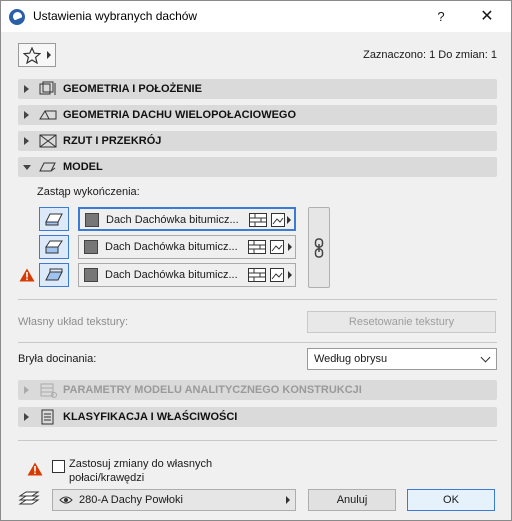 The width and height of the screenshot is (512, 521). Describe the element at coordinates (430, 55) in the screenshot. I see `selection-info: Zaznaczono: 1 Do zmian: 1` at that location.